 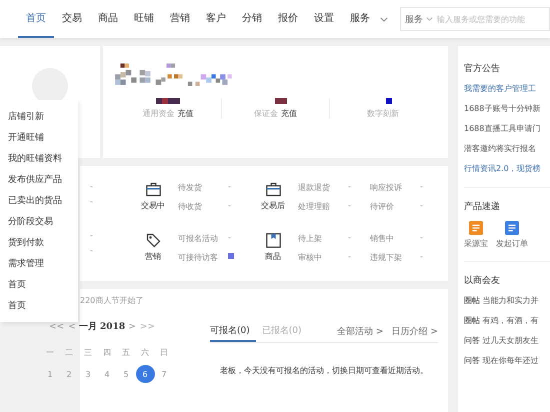 I want to click on nav-tab: 营销, so click(x=180, y=19).